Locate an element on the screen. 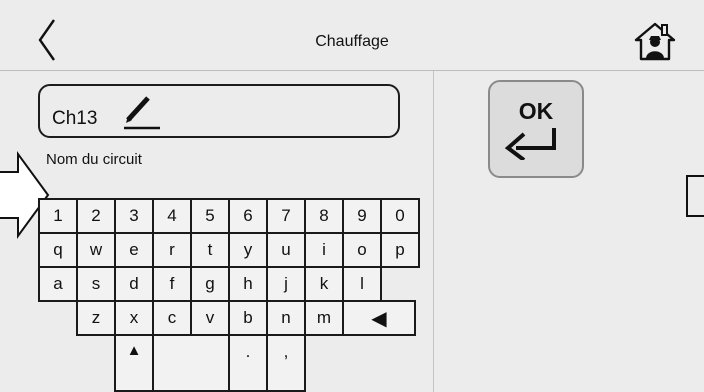  key-comma: , is located at coordinates (286, 363).